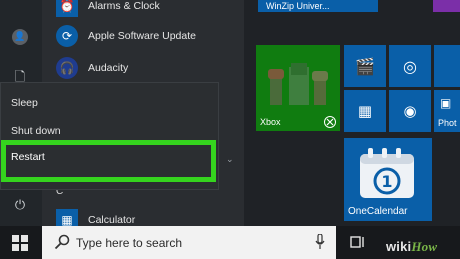 This screenshot has height=259, width=460. Describe the element at coordinates (320, 242) in the screenshot. I see `microphone-icon` at that location.